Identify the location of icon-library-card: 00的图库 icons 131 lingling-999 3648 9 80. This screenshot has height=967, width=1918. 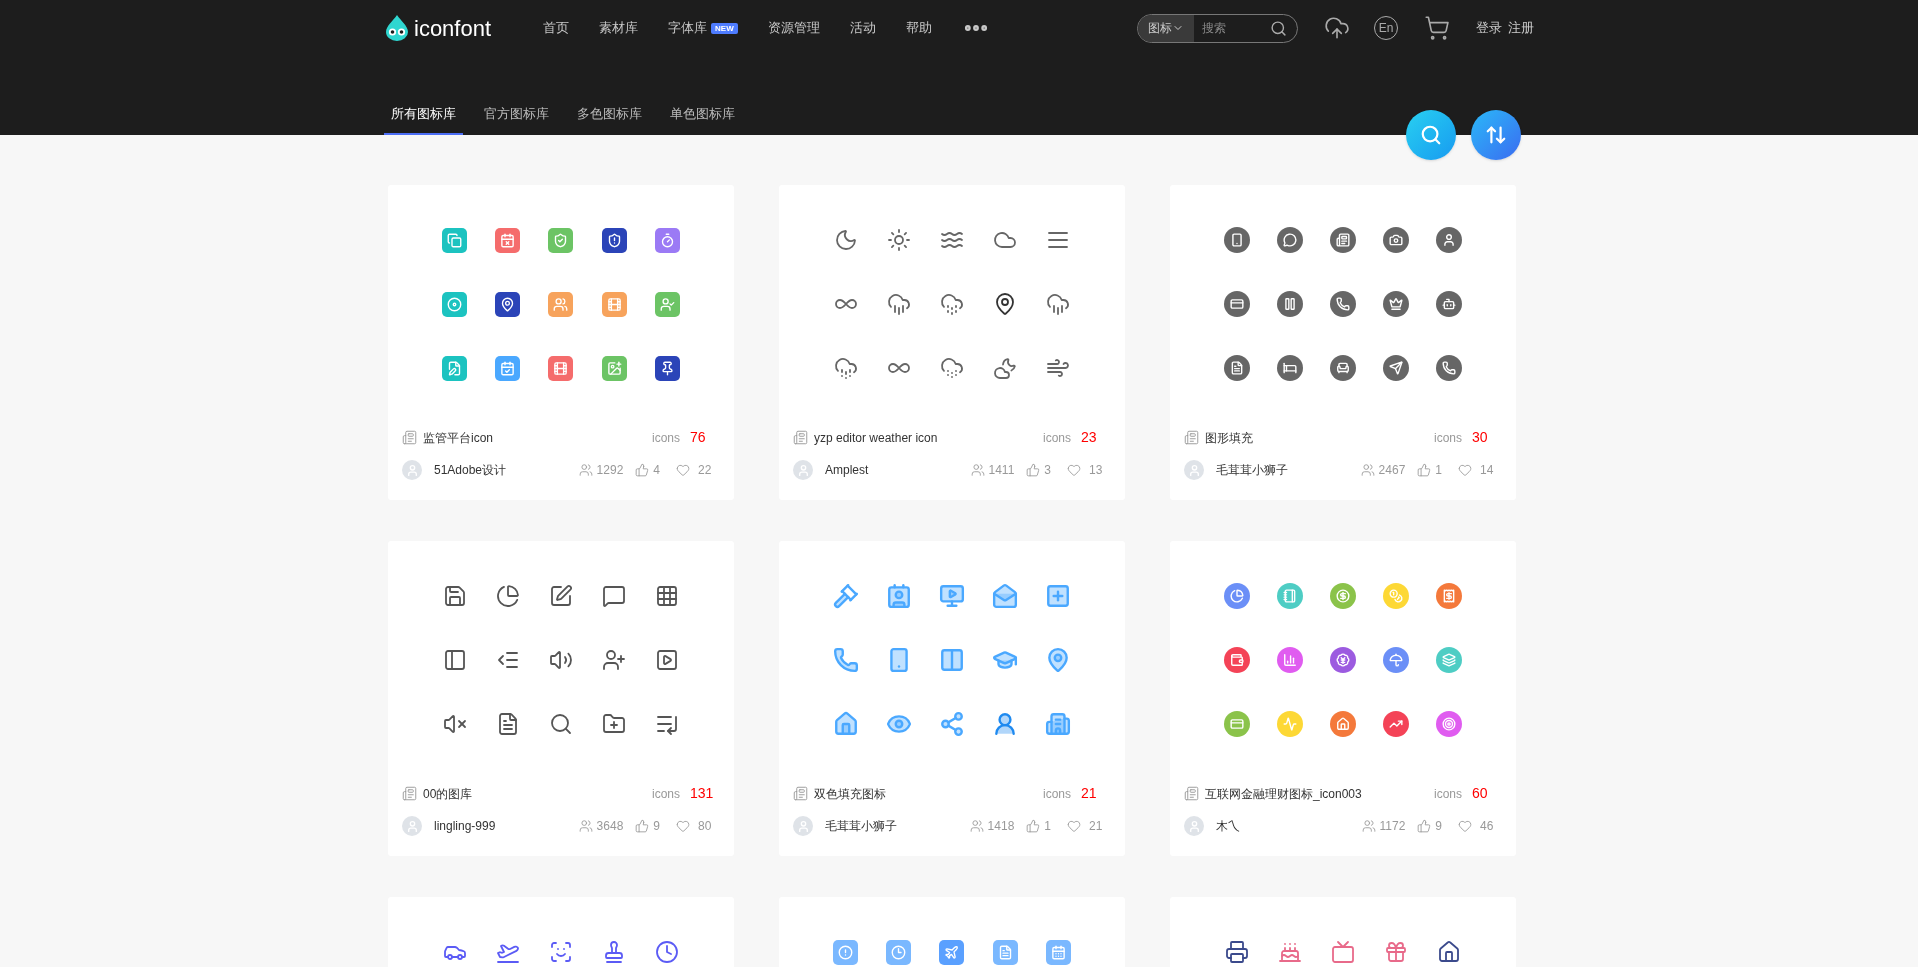
(561, 698).